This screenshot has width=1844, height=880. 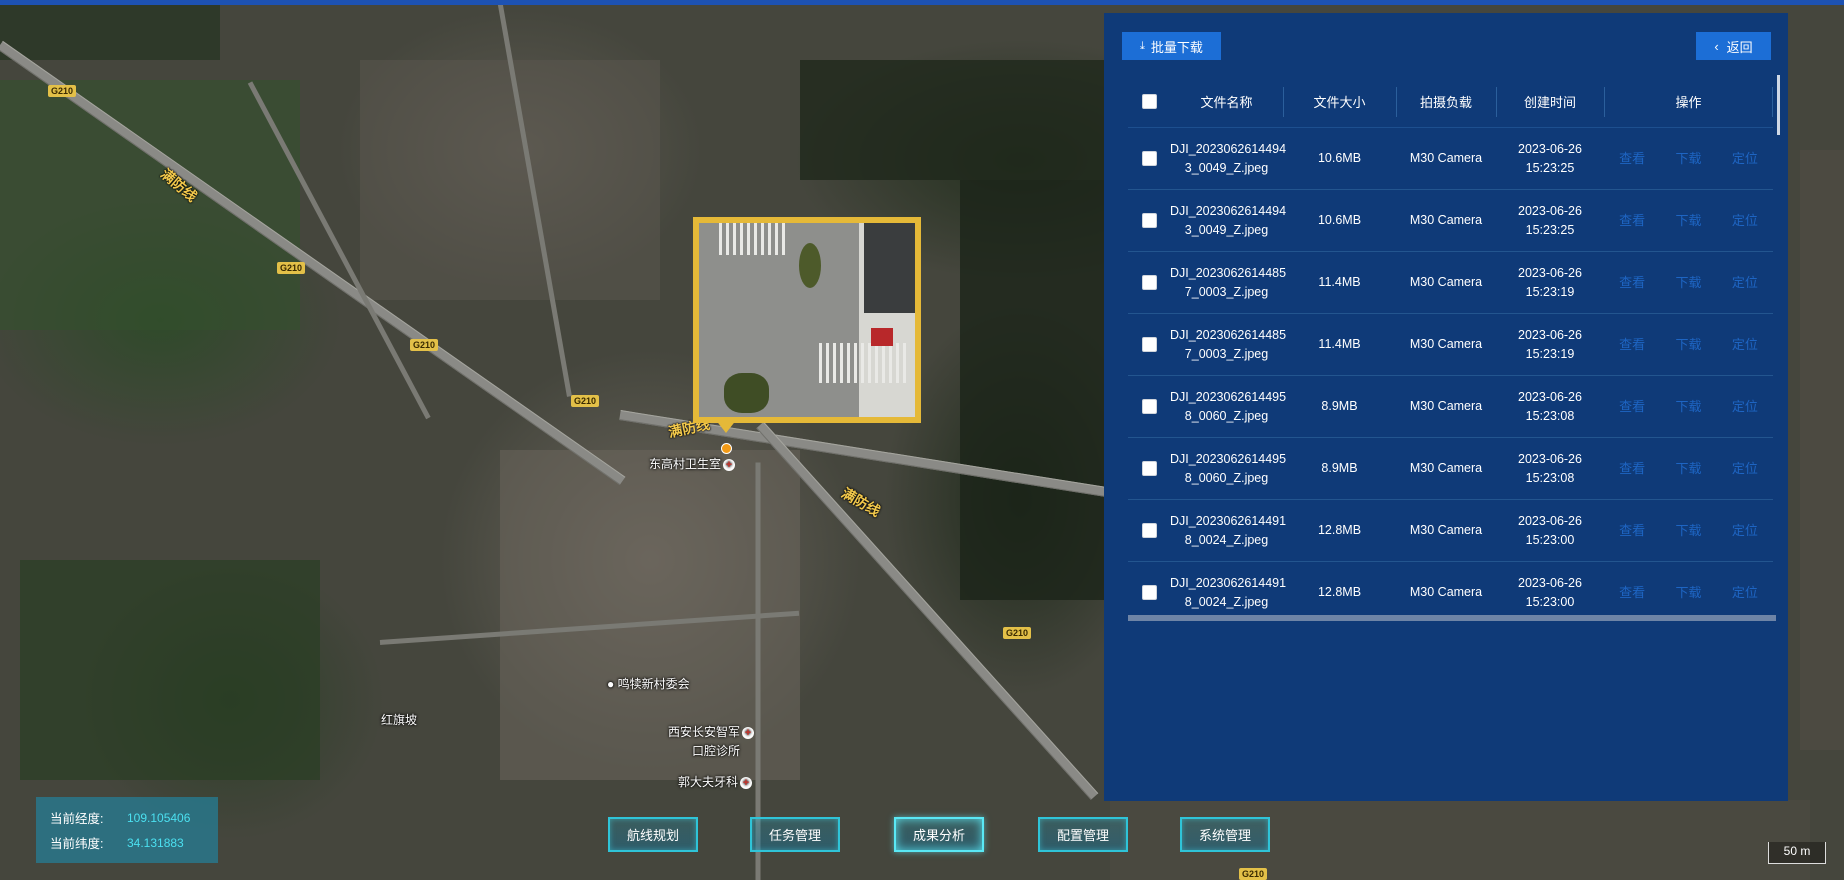 What do you see at coordinates (807, 320) in the screenshot?
I see `photo-preview-marker` at bounding box center [807, 320].